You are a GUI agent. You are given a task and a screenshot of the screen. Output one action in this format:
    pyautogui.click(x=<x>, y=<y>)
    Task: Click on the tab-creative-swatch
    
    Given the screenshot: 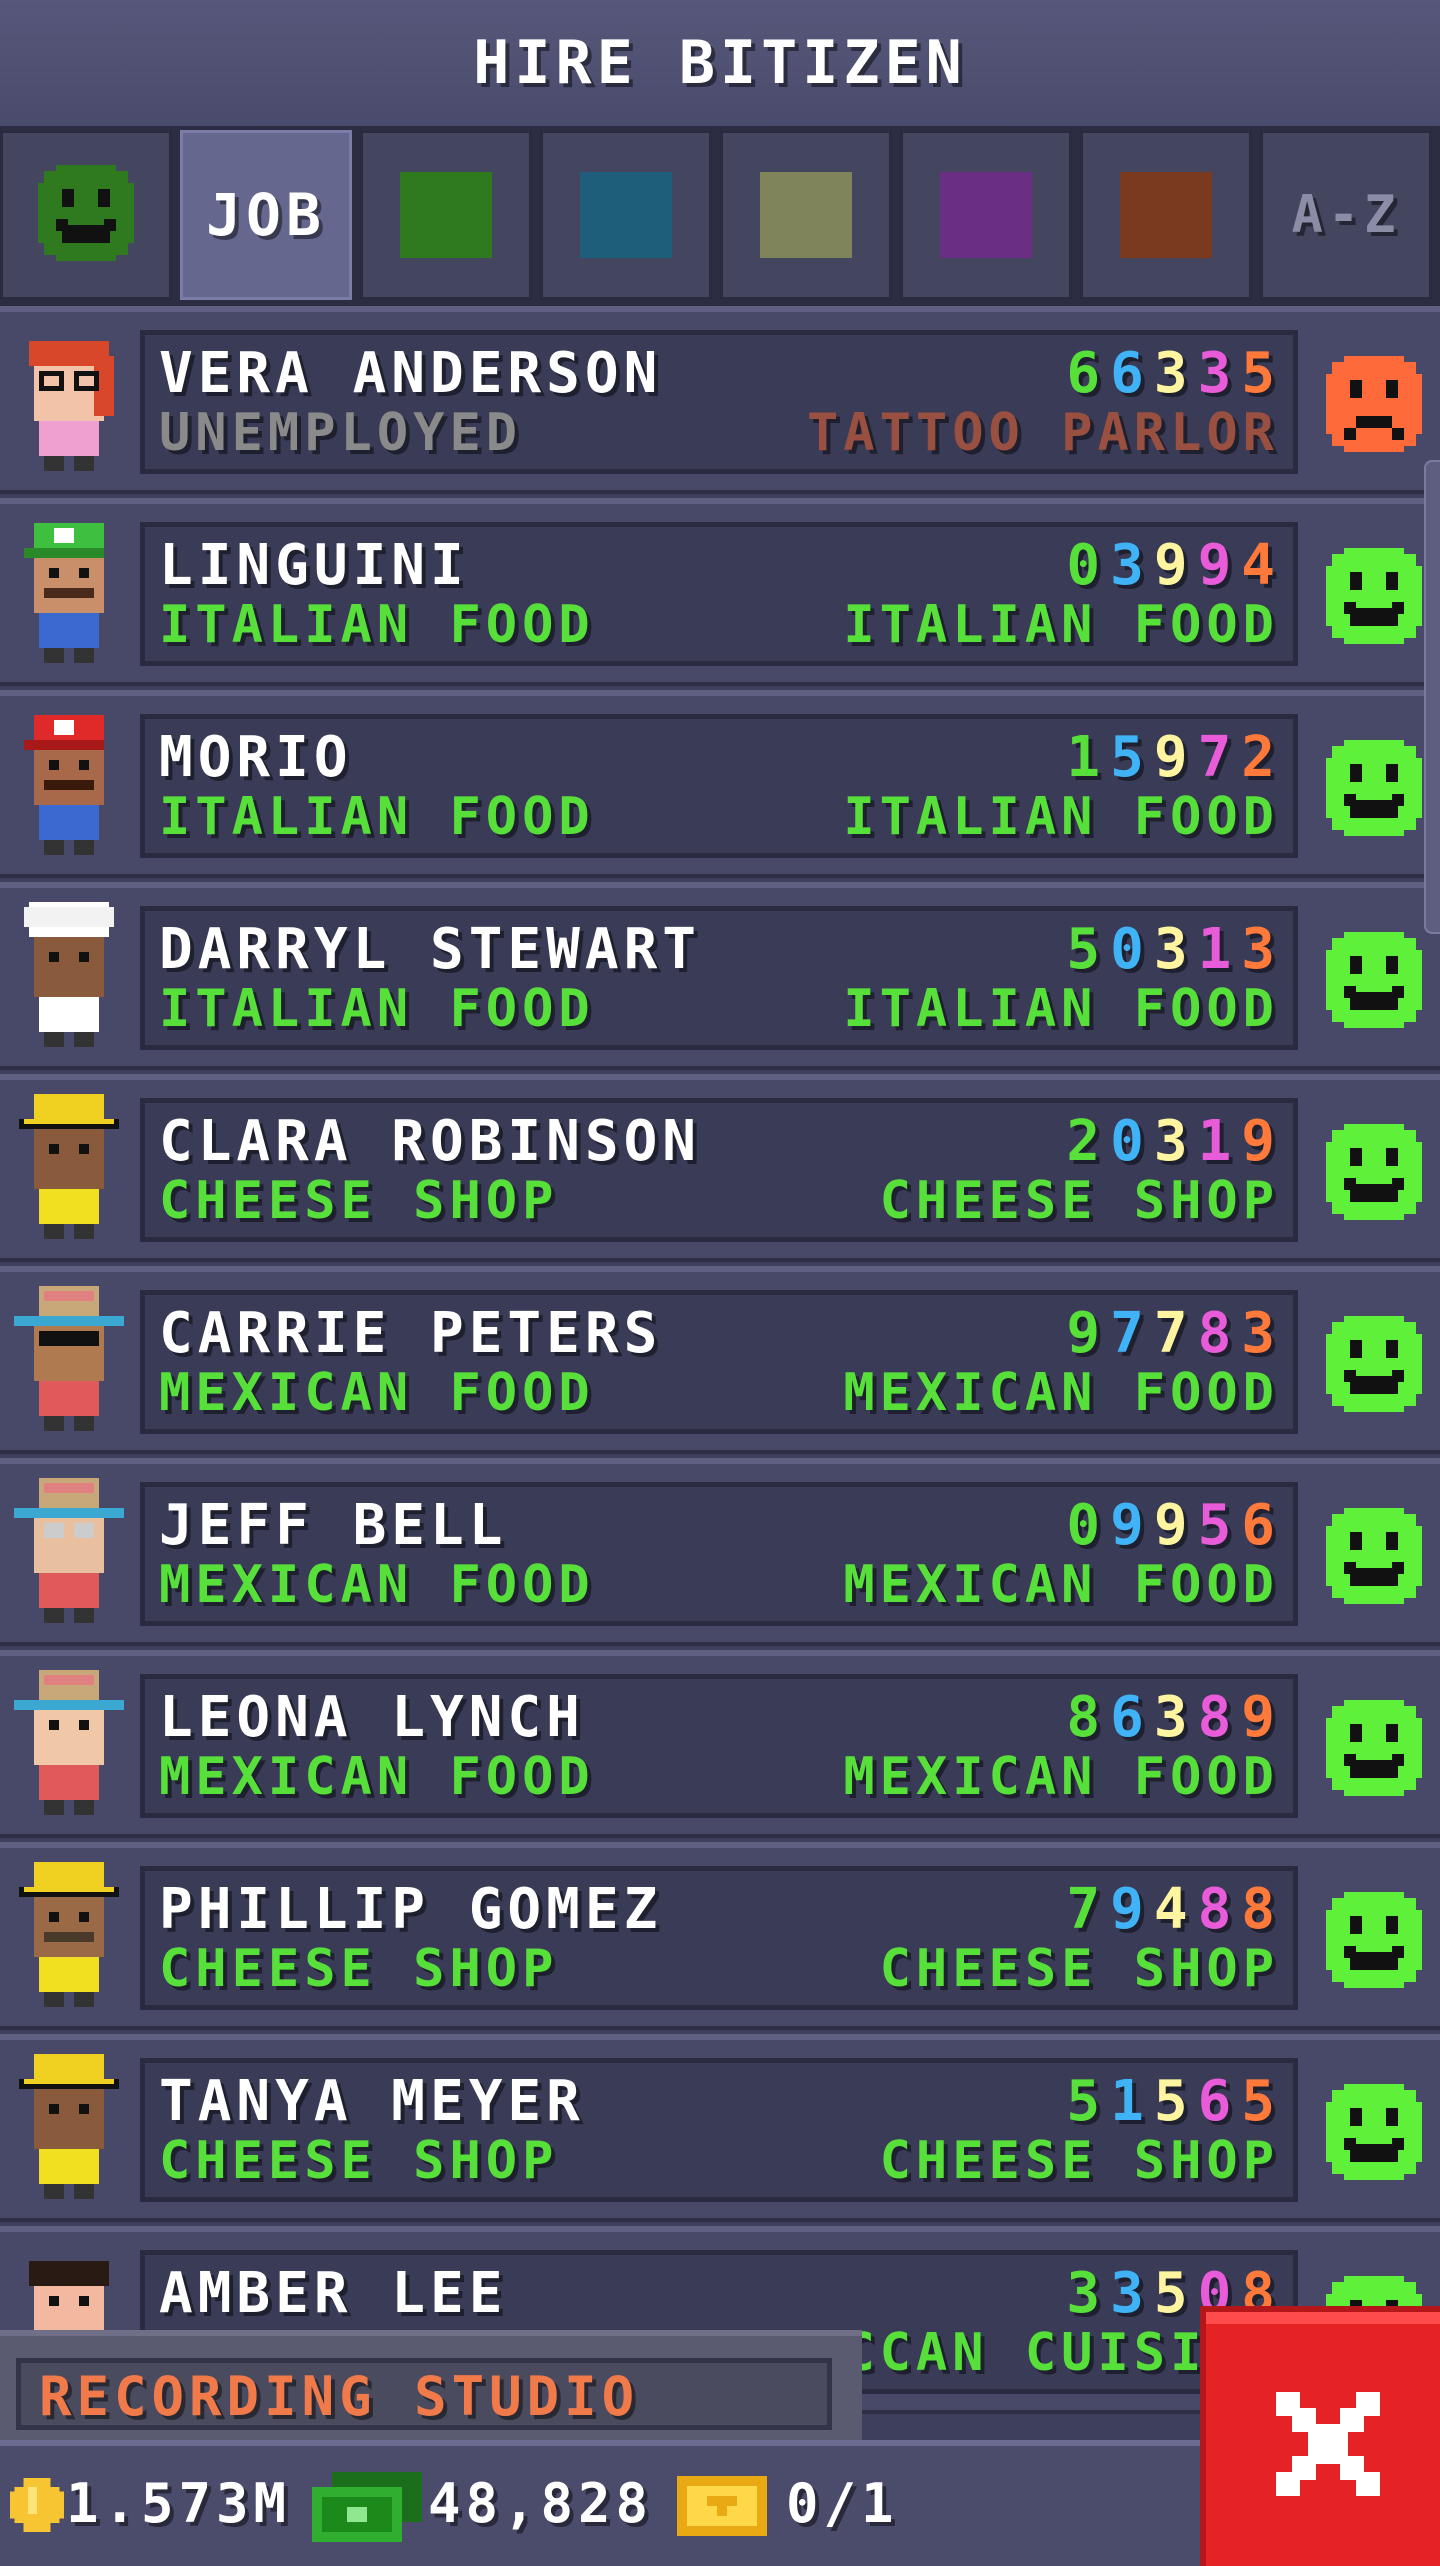 What is the action you would take?
    pyautogui.click(x=1166, y=215)
    